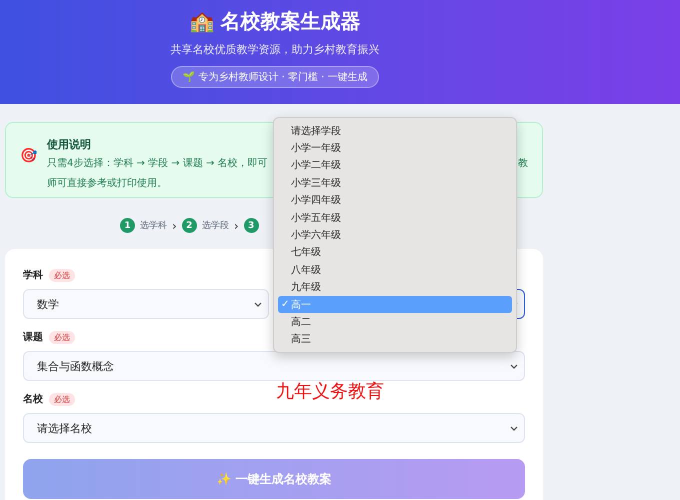  Describe the element at coordinates (189, 225) in the screenshot. I see `step-number: 2` at that location.